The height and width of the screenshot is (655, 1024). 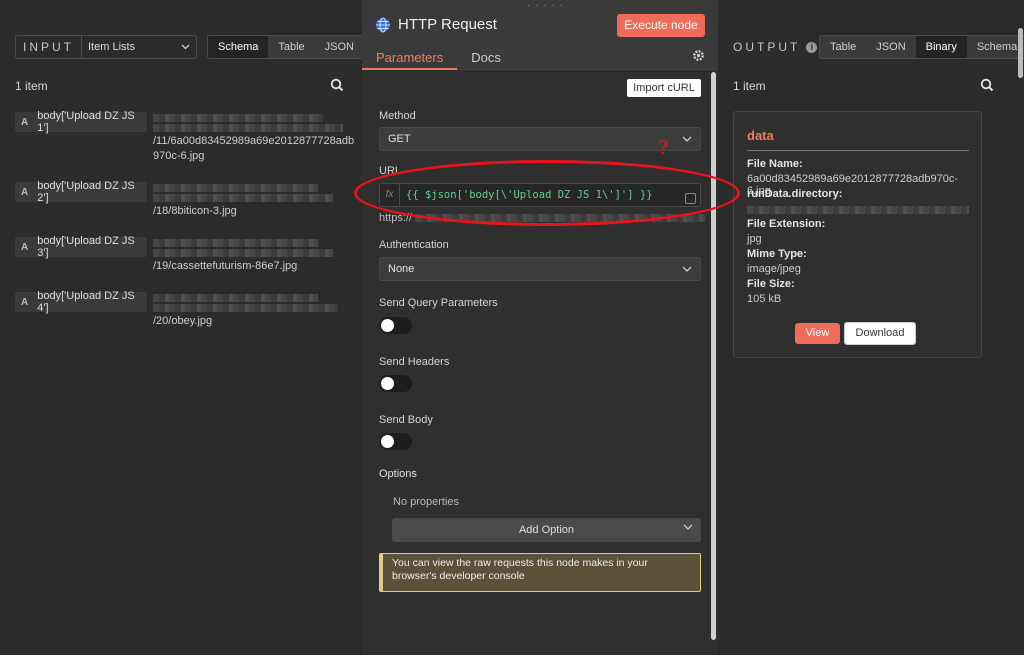 I want to click on input-header: INPUT Item Lists Schema Table JSON, so click(x=190, y=47).